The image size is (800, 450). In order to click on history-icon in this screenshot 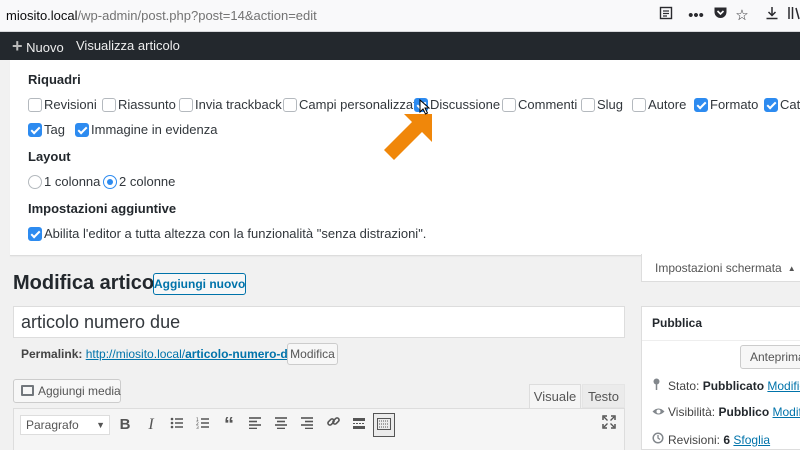, I will do `click(660, 439)`.